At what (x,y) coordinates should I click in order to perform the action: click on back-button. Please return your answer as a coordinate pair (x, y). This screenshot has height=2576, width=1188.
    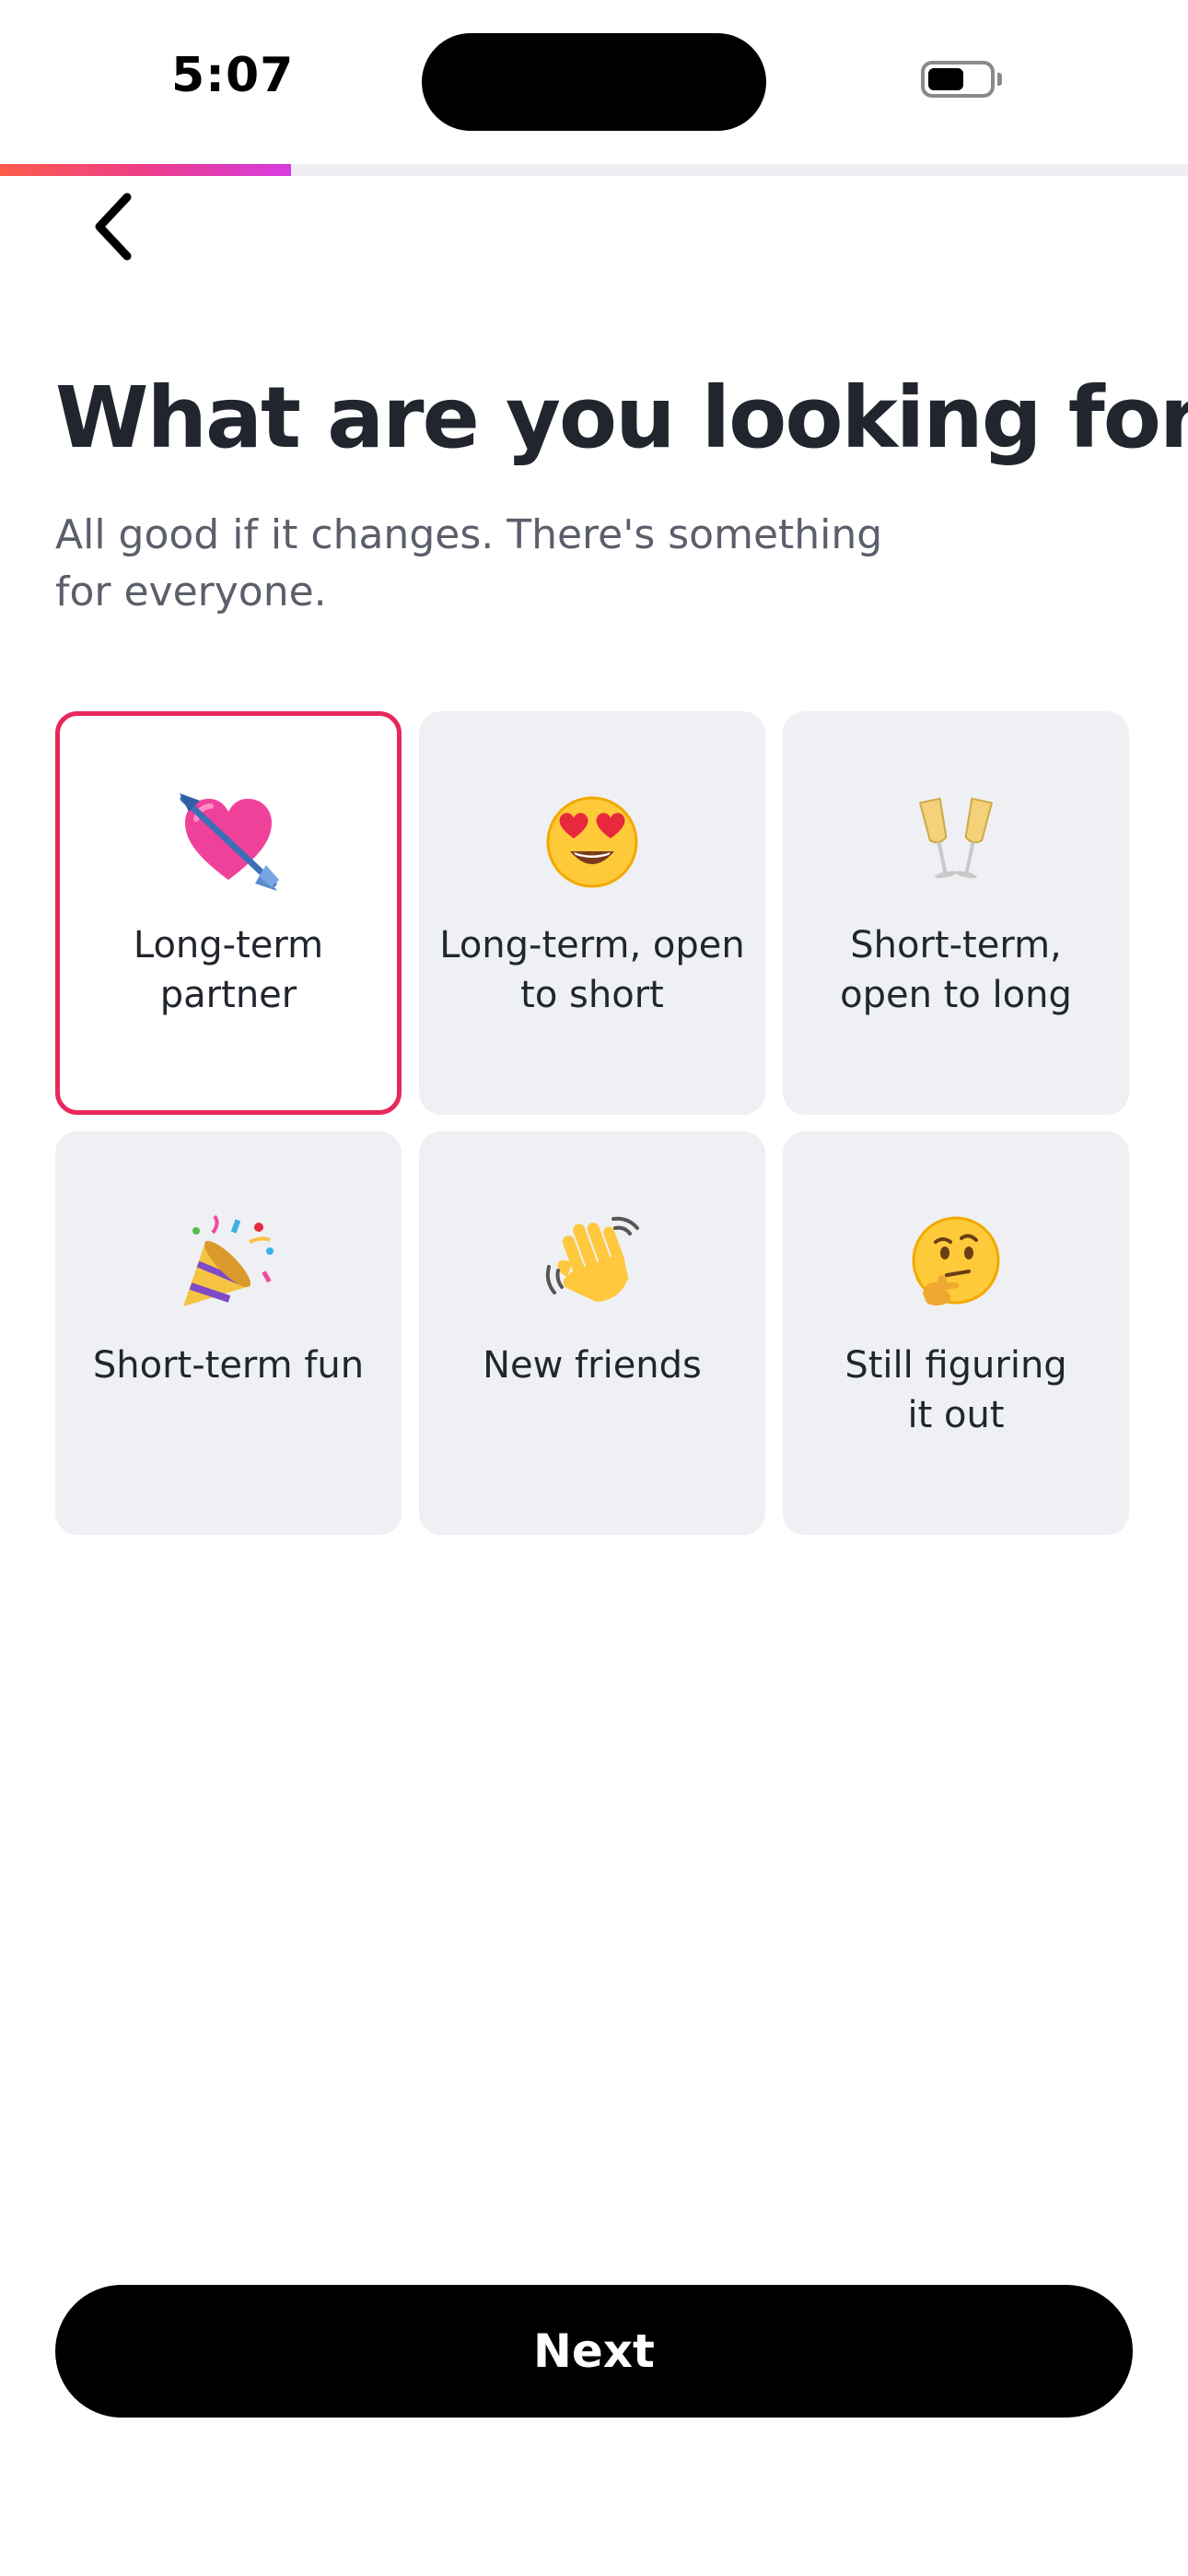
    Looking at the image, I should click on (116, 222).